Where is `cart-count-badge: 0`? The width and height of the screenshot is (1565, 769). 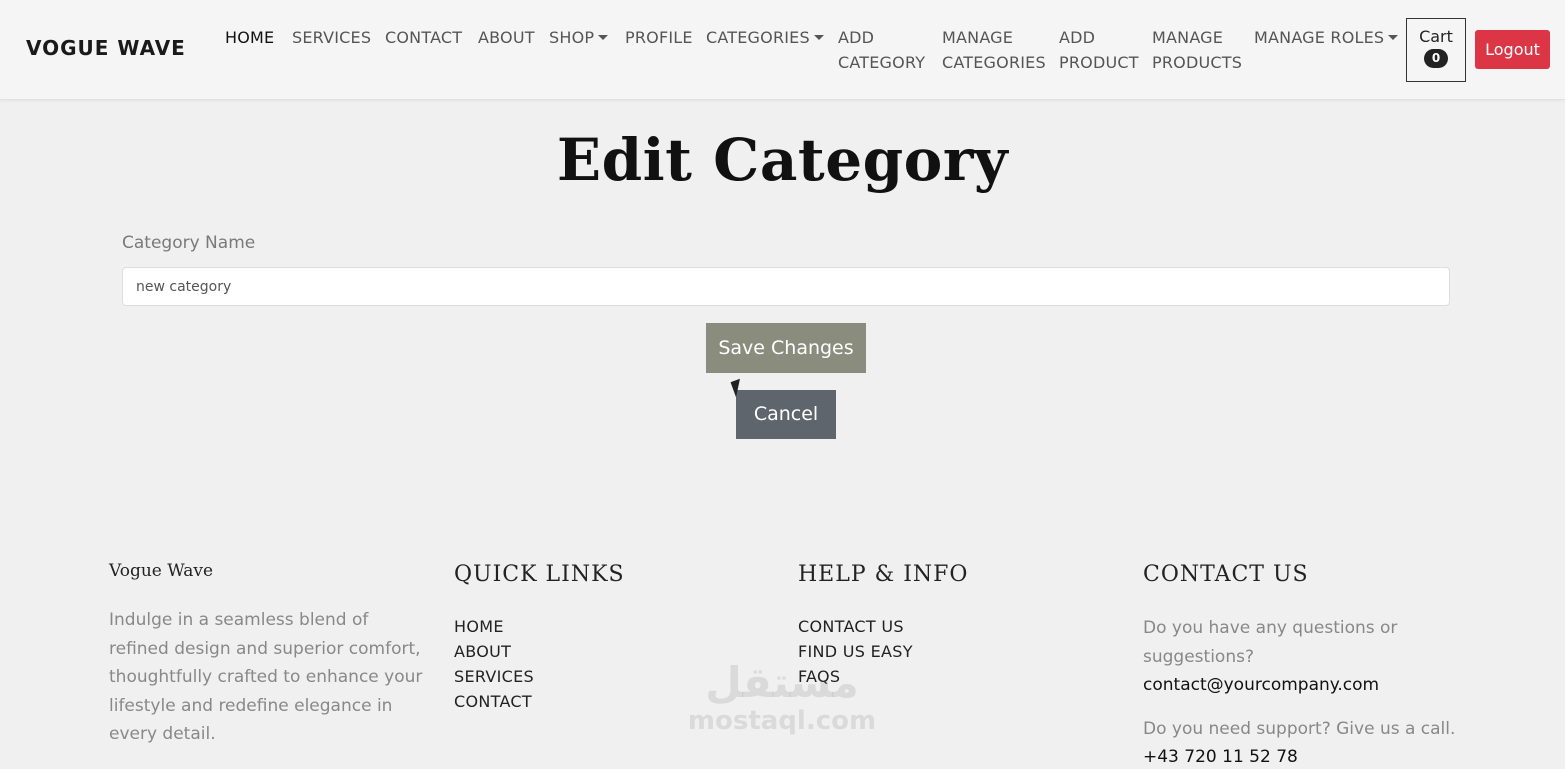 cart-count-badge: 0 is located at coordinates (1436, 58).